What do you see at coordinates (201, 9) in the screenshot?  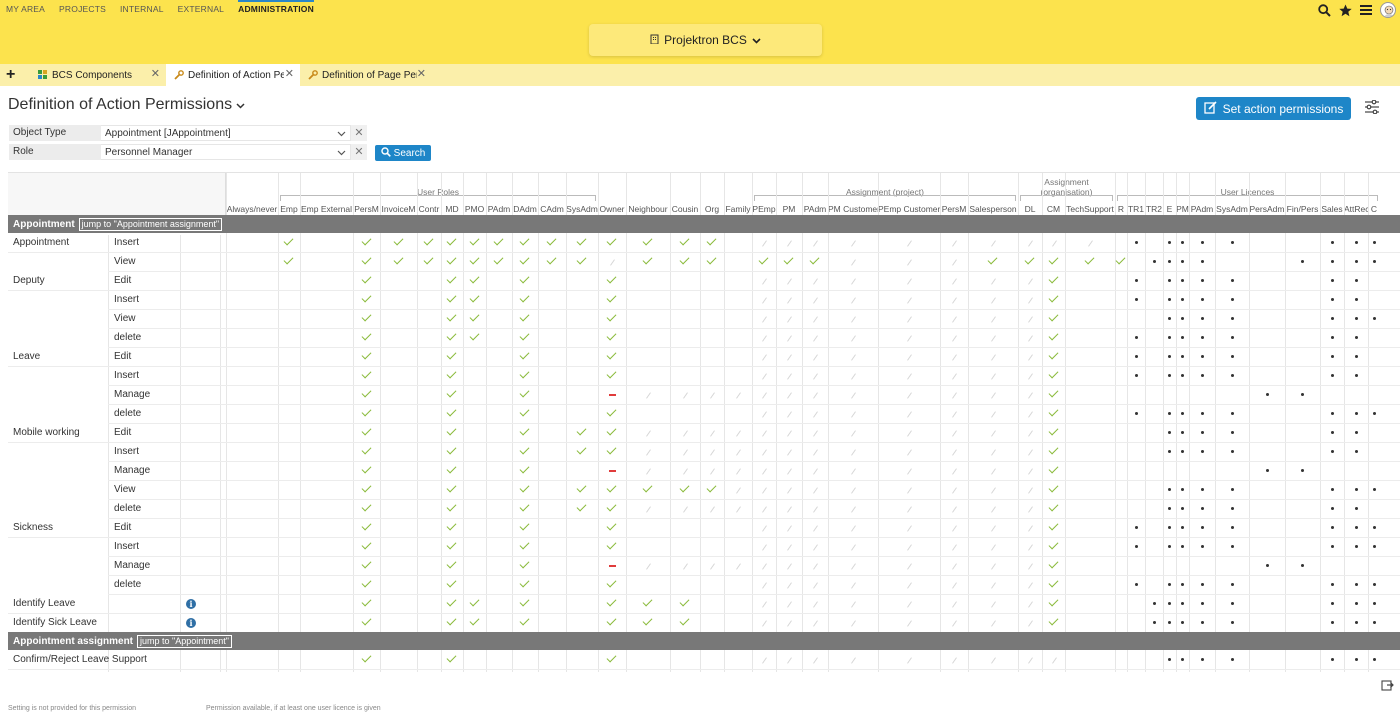 I see `nav-external: EXTERNAL` at bounding box center [201, 9].